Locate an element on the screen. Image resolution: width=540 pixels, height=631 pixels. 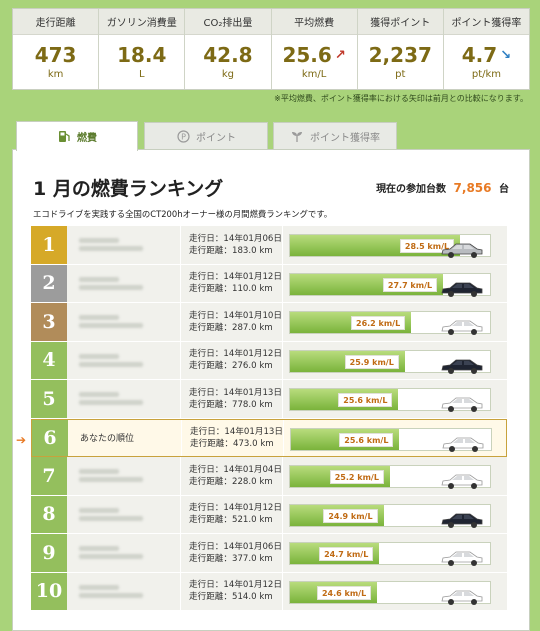
fuel-bar-cell: 24.9 km/L is located at coordinates (394, 514).